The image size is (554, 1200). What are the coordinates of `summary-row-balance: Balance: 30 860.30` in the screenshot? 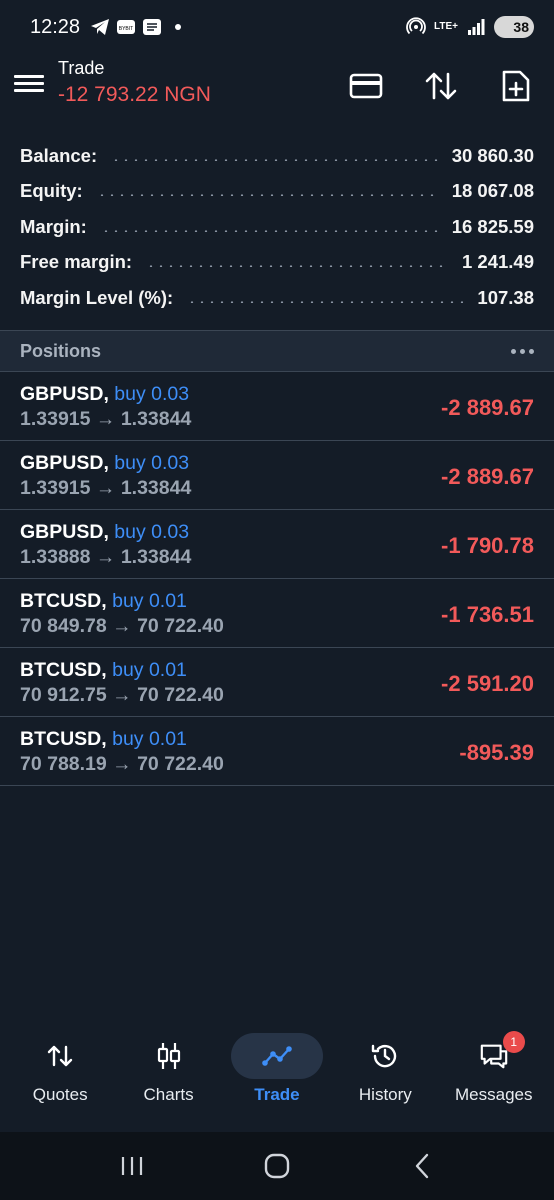 It's located at (277, 156).